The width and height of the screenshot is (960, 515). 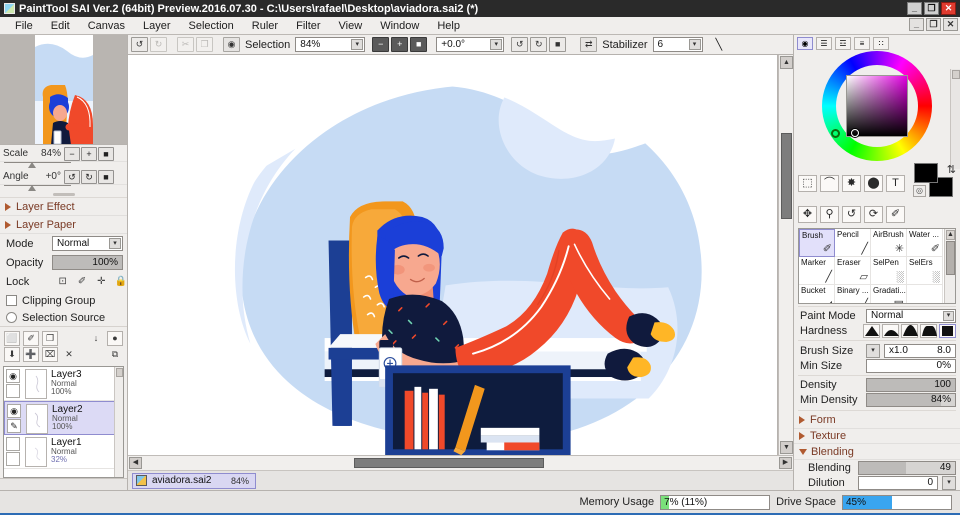 What do you see at coordinates (32, 188) in the screenshot?
I see `angle-slider-knob` at bounding box center [32, 188].